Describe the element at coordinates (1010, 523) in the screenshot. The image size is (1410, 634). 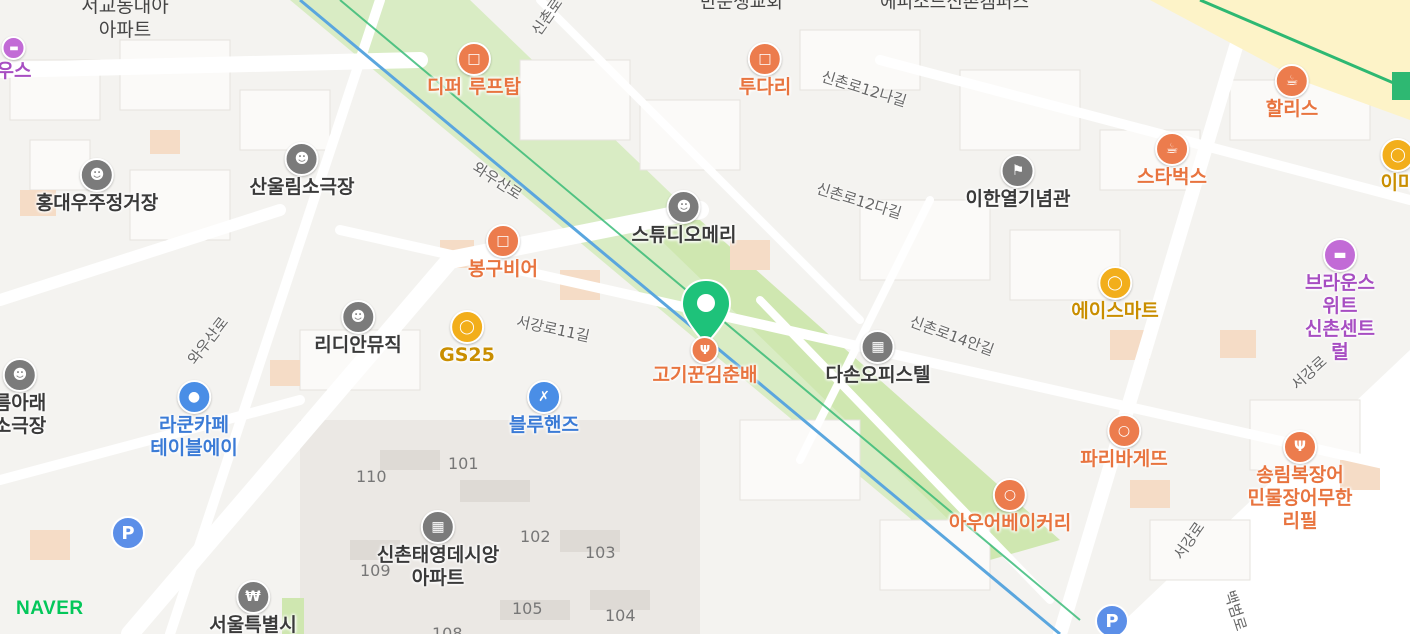
I see `poi-label: 아우어베이커리` at that location.